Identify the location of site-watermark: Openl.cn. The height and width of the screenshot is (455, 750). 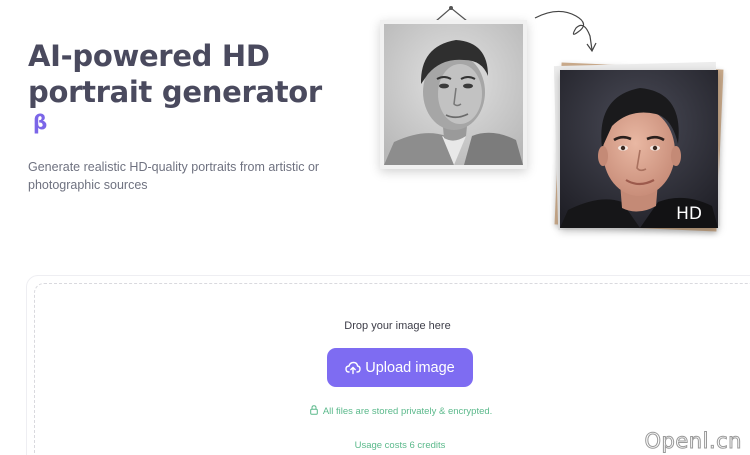
(693, 441).